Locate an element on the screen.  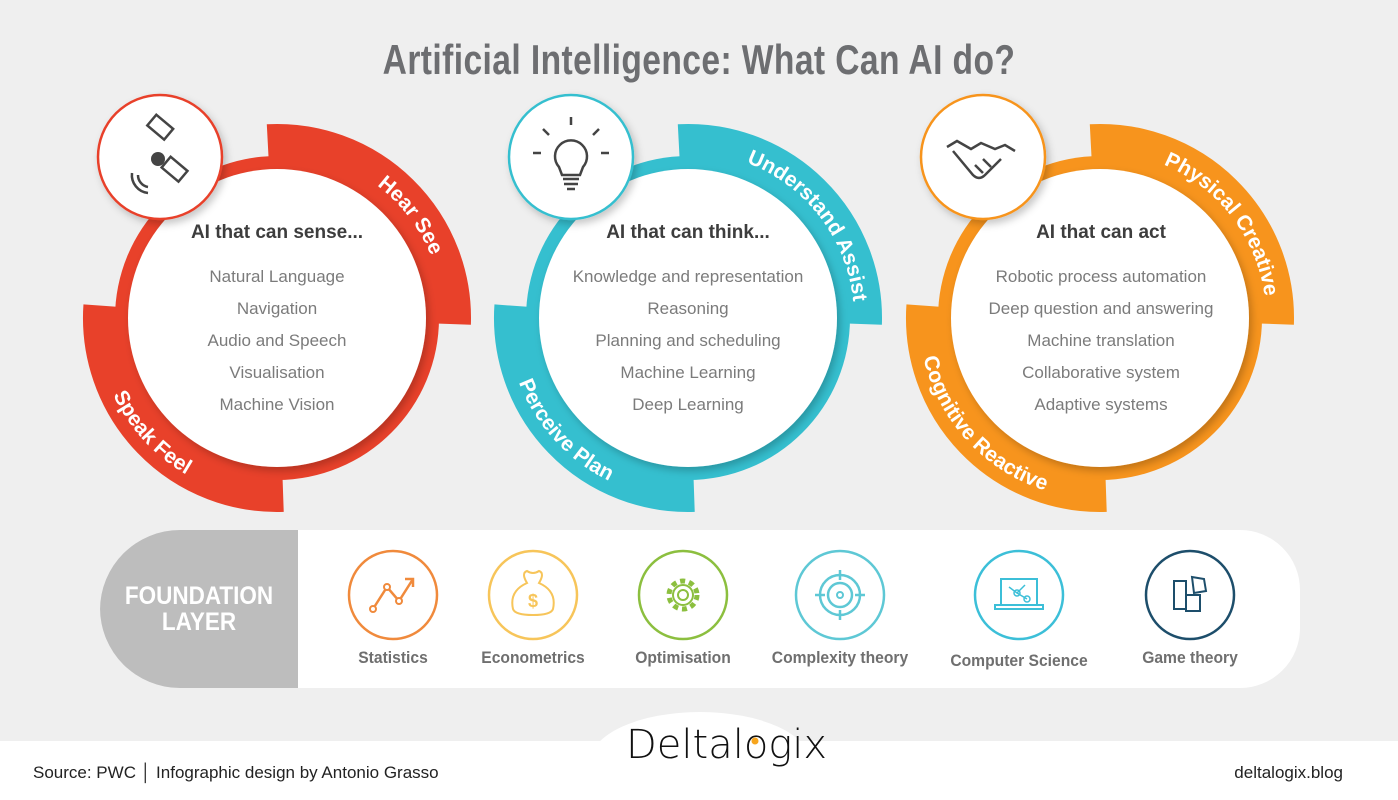
foundation-item-gear is located at coordinates (683, 595).